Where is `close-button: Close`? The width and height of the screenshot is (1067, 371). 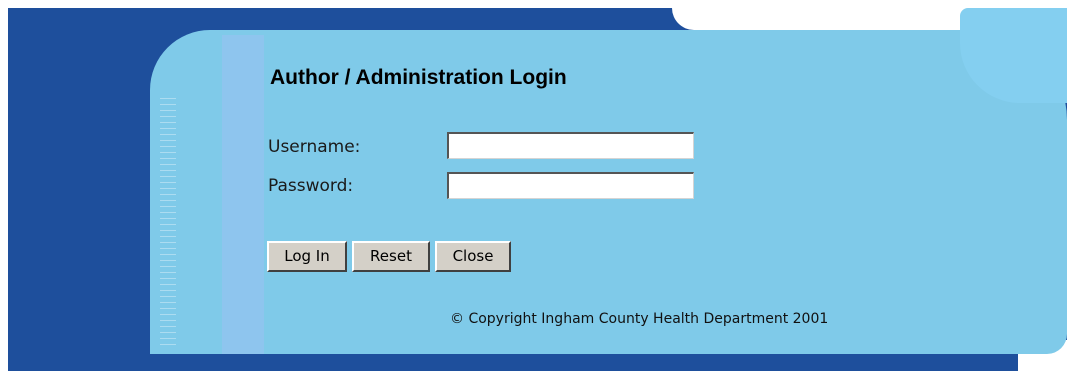
close-button: Close is located at coordinates (473, 256).